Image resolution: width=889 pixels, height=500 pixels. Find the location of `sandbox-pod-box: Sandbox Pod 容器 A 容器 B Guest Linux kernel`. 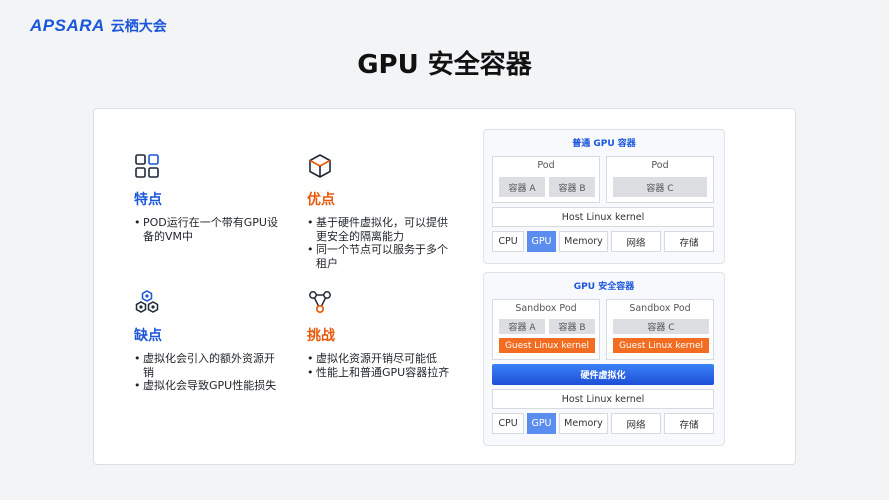

sandbox-pod-box: Sandbox Pod 容器 A 容器 B Guest Linux kernel is located at coordinates (546, 329).